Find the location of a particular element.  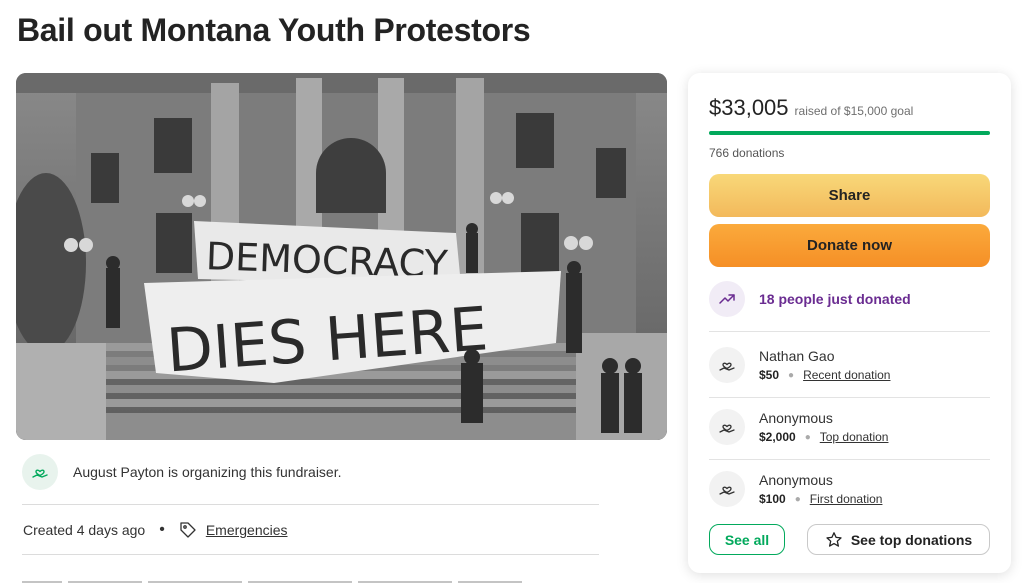

progress-fill is located at coordinates (849, 133).